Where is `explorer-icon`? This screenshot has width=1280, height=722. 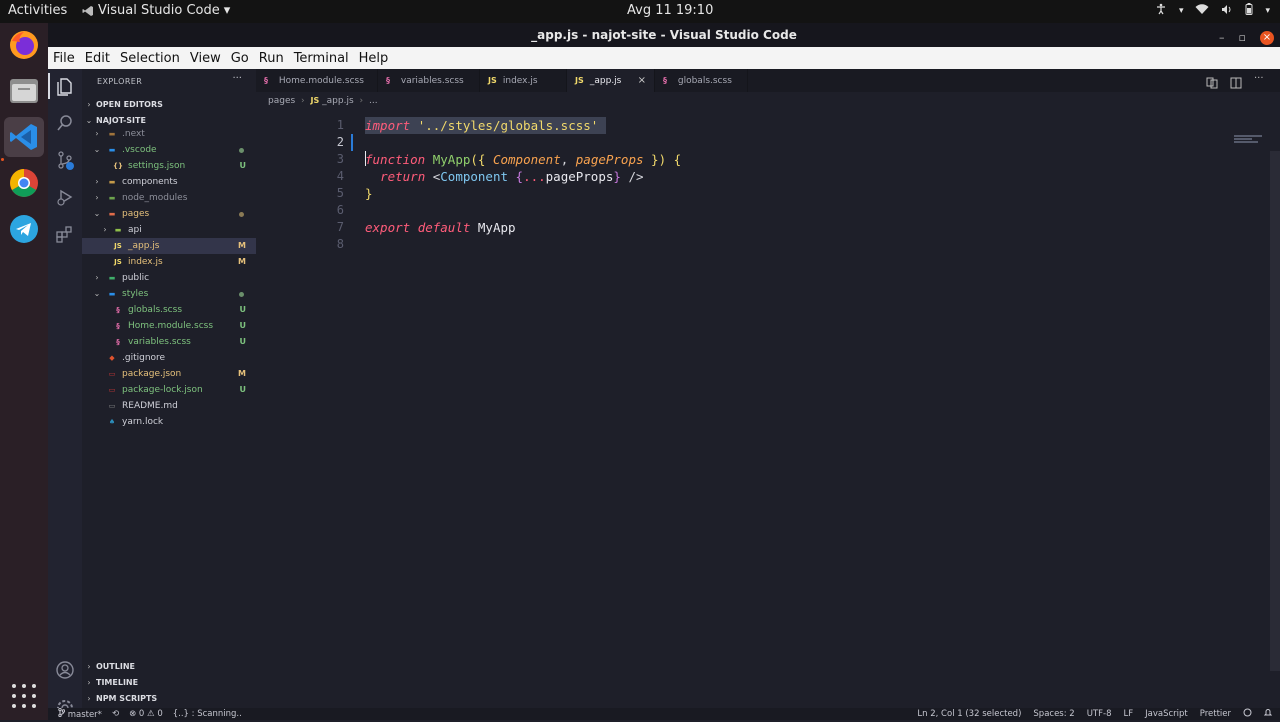 explorer-icon is located at coordinates (65, 86).